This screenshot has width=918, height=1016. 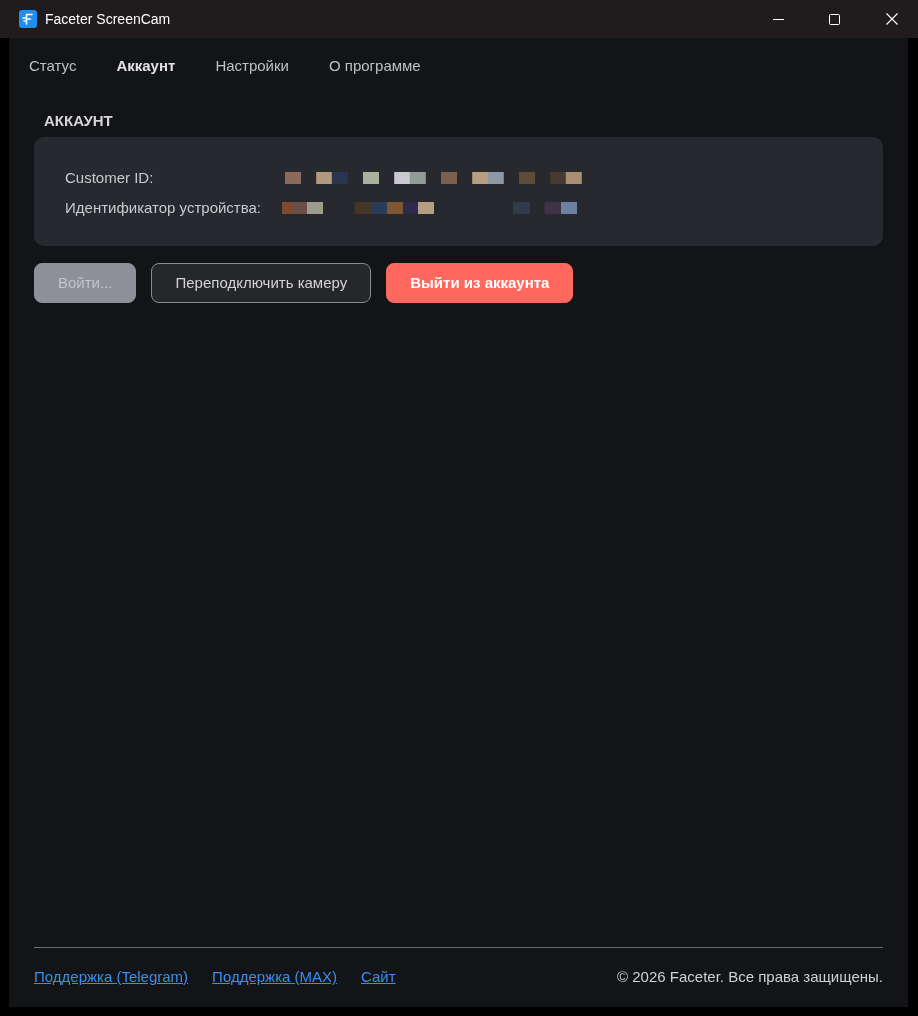 I want to click on footer-link: Поддержка (MAX), so click(x=275, y=977).